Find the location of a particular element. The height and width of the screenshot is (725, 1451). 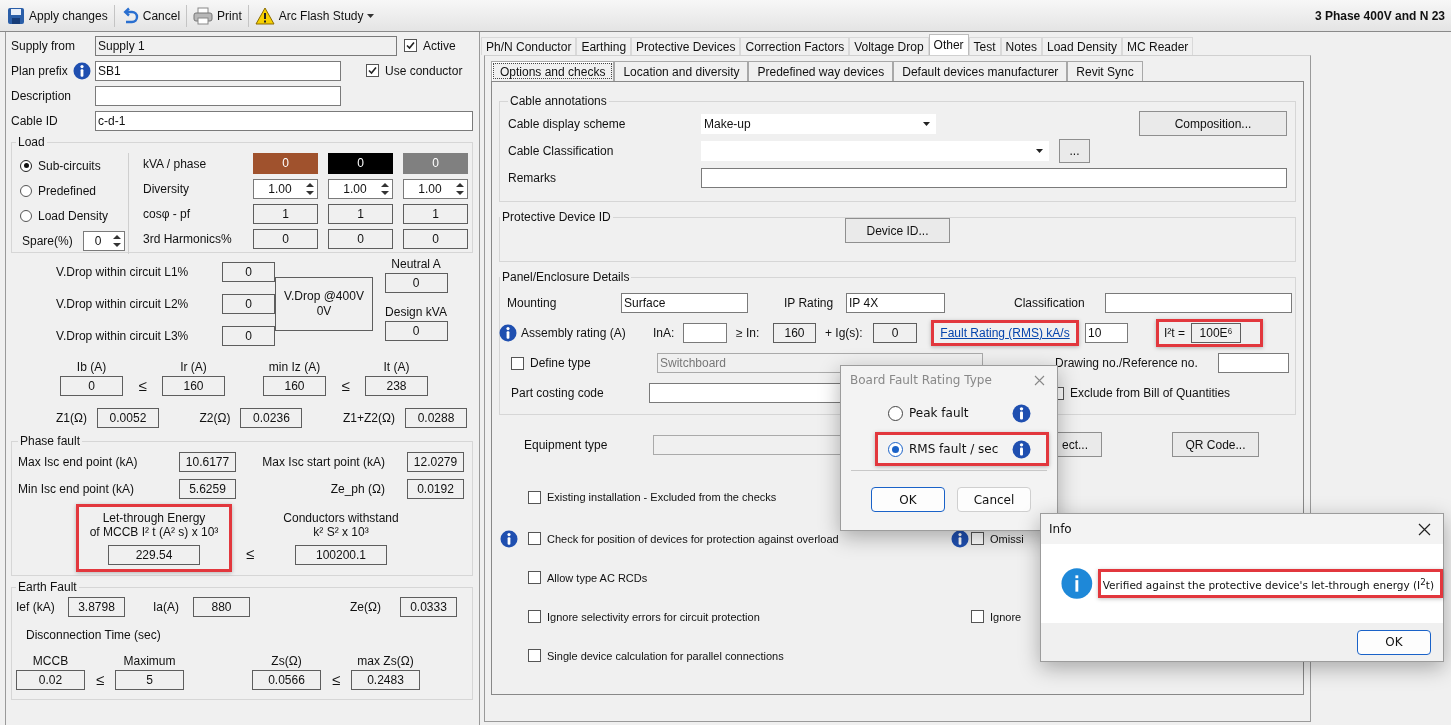

field-label: Plan prefix is located at coordinates (40, 70).